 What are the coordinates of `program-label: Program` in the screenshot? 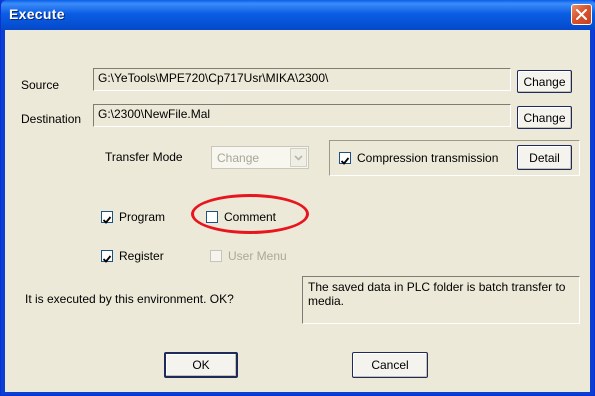 It's located at (142, 217).